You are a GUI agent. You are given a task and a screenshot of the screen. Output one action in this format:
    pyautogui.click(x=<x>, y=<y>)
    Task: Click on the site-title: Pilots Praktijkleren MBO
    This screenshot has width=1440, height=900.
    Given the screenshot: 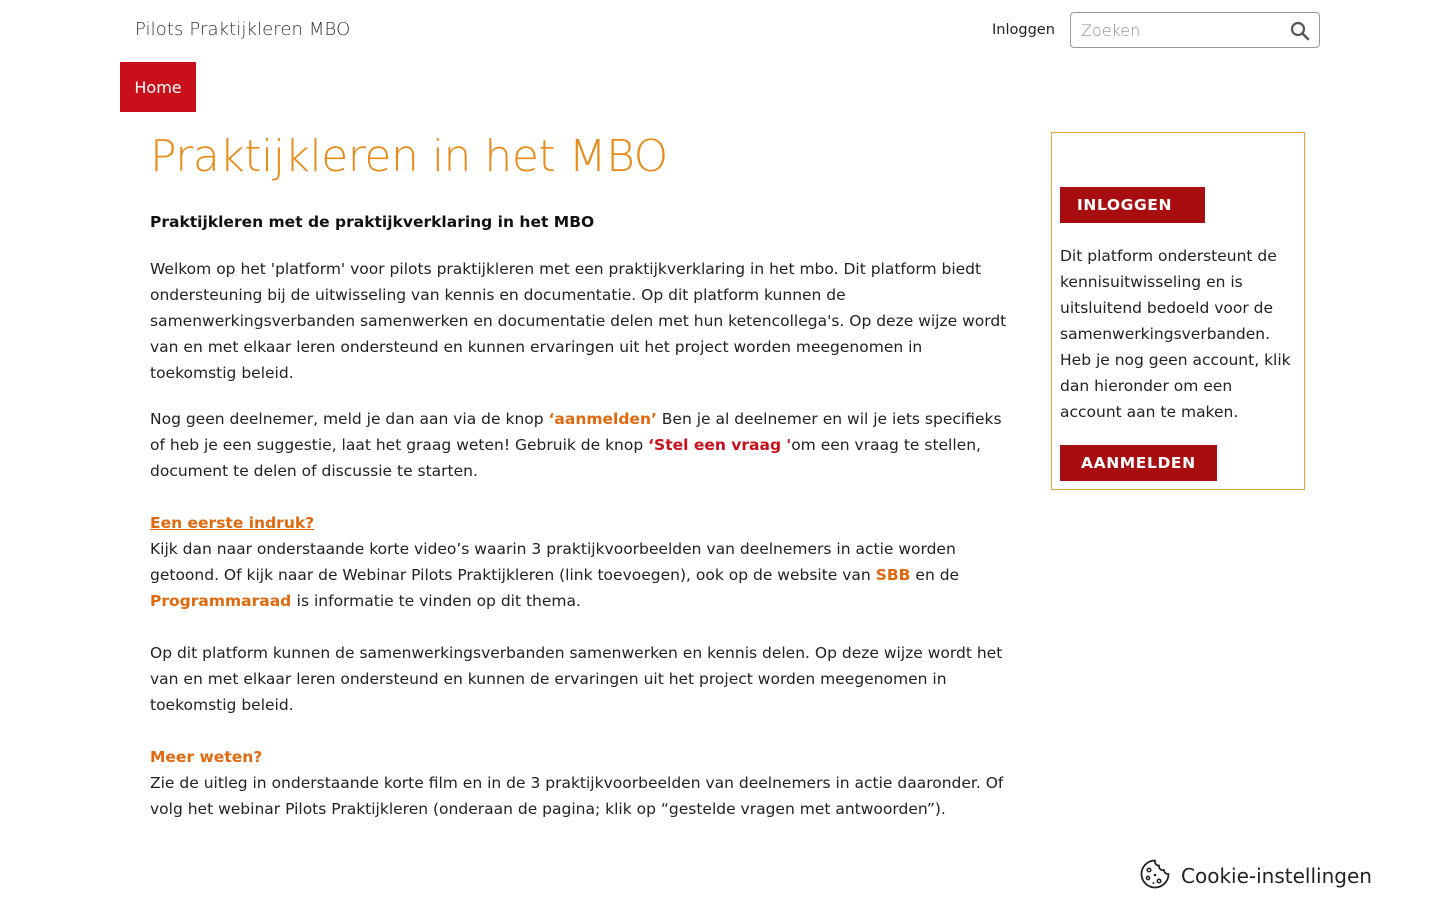 What is the action you would take?
    pyautogui.click(x=242, y=29)
    